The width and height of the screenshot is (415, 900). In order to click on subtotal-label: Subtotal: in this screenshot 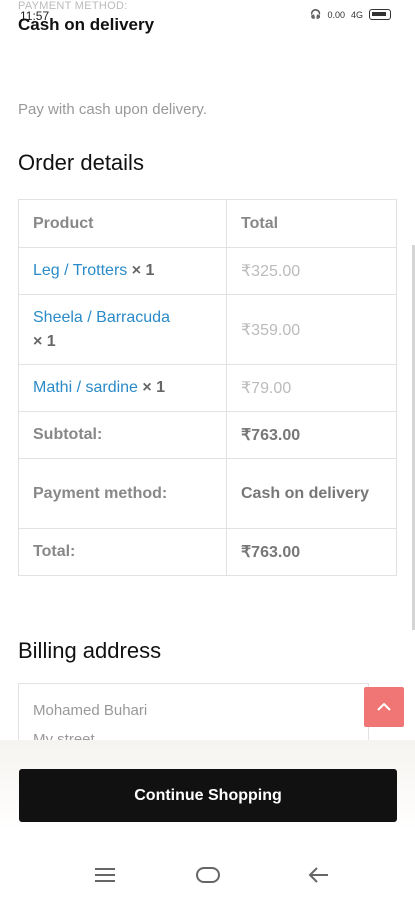, I will do `click(122, 435)`.